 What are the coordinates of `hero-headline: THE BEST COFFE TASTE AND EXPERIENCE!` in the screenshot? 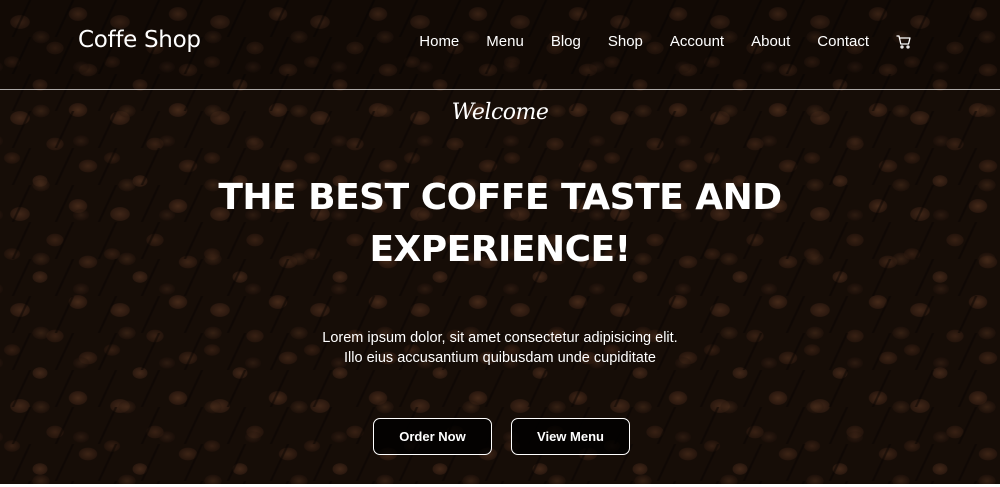 It's located at (500, 224).